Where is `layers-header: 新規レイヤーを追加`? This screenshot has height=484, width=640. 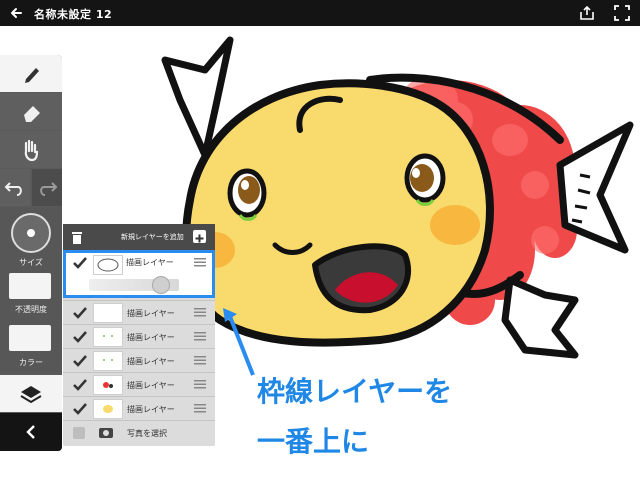 layers-header: 新規レイヤーを追加 is located at coordinates (139, 237).